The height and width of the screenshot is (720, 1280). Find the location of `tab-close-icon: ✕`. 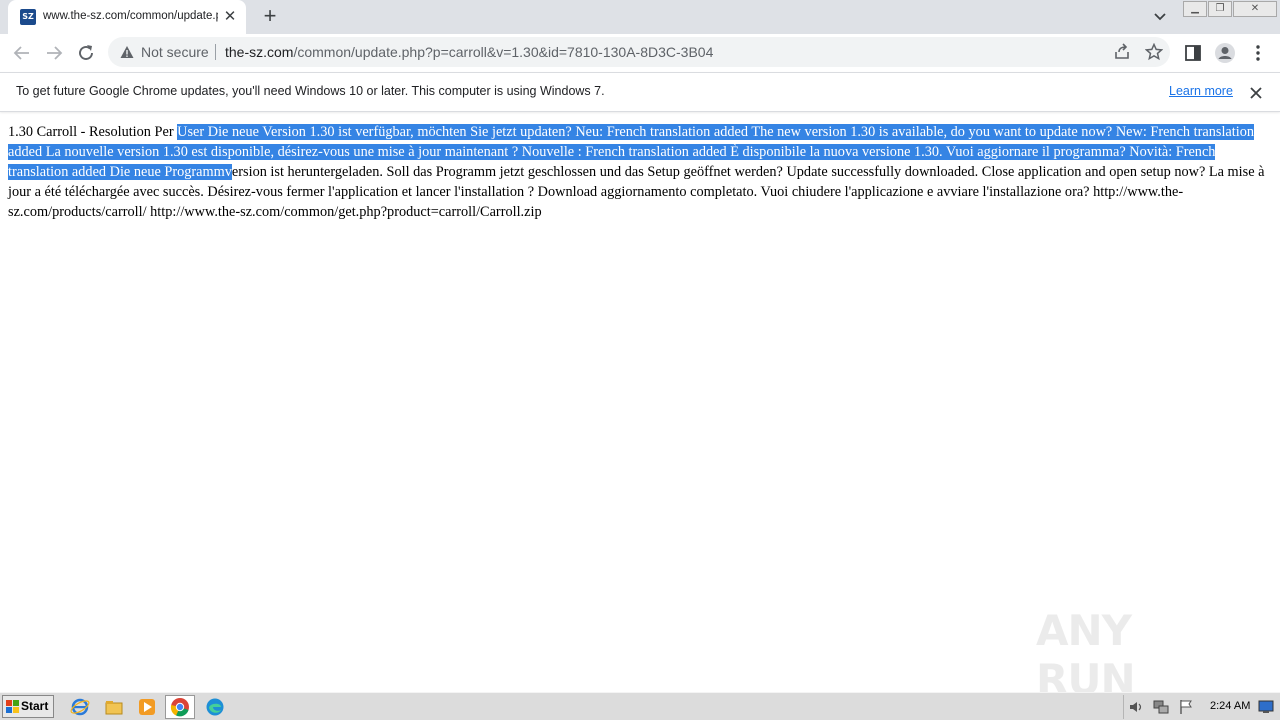

tab-close-icon: ✕ is located at coordinates (230, 17).